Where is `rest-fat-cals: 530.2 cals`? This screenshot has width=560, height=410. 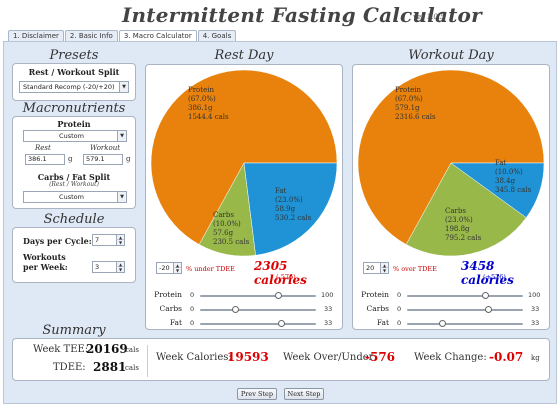
rest-fat-cals: 530.2 cals is located at coordinates (293, 218).